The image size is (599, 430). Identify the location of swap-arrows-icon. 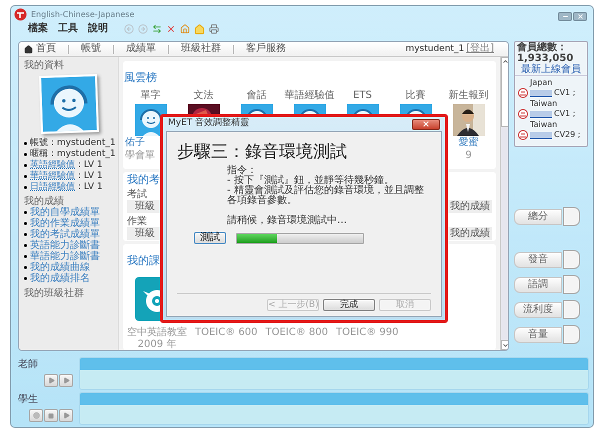
(157, 29).